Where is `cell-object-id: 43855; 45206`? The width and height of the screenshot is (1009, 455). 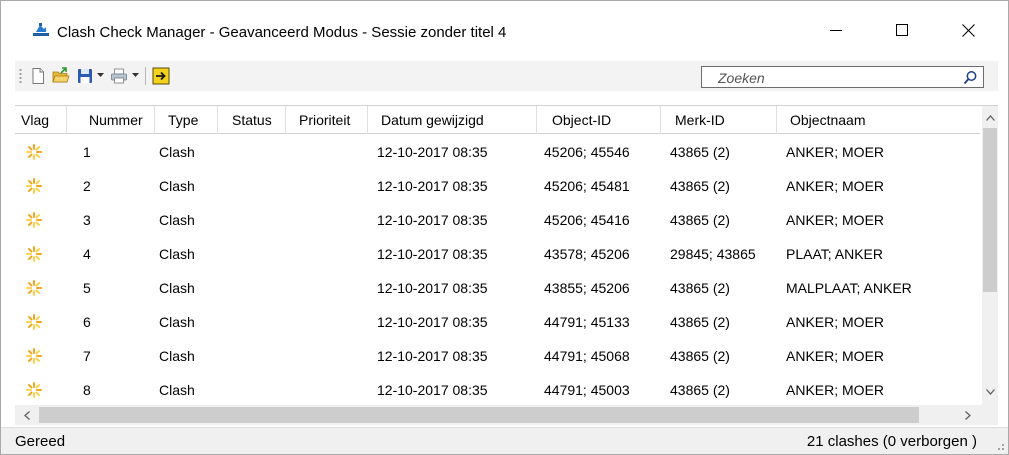 cell-object-id: 43855; 45206 is located at coordinates (587, 288).